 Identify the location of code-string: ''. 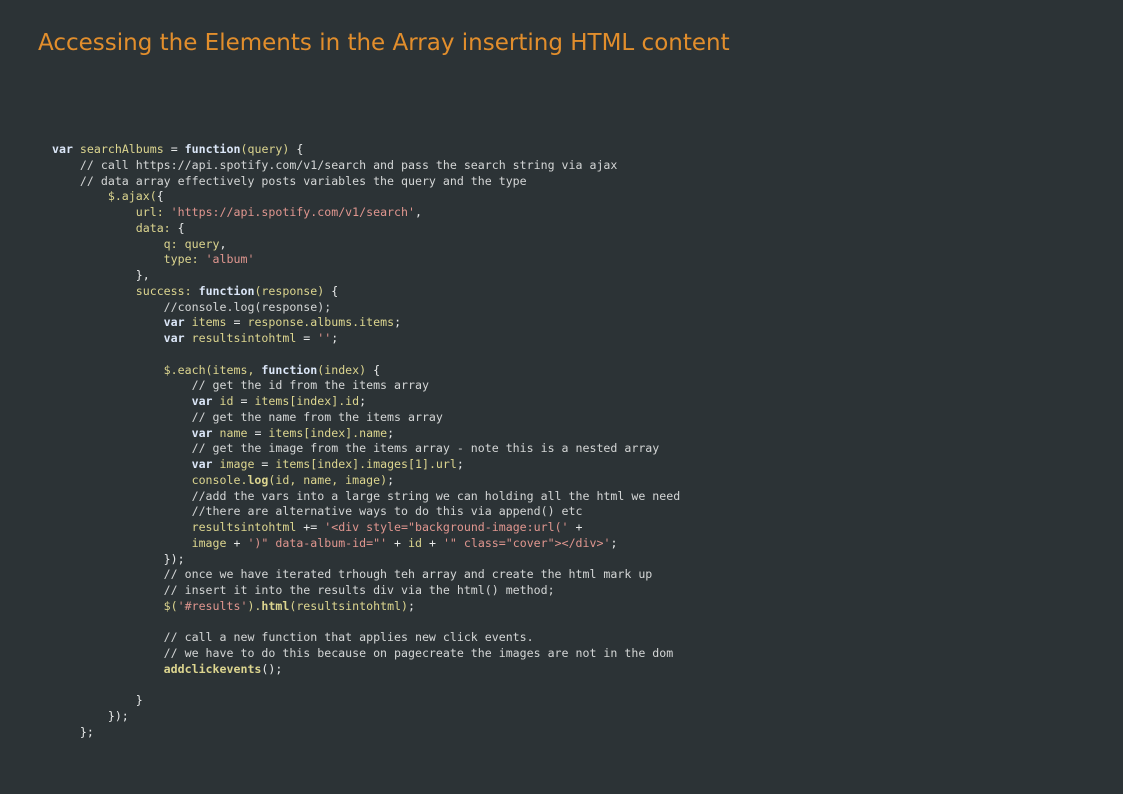
(324, 338).